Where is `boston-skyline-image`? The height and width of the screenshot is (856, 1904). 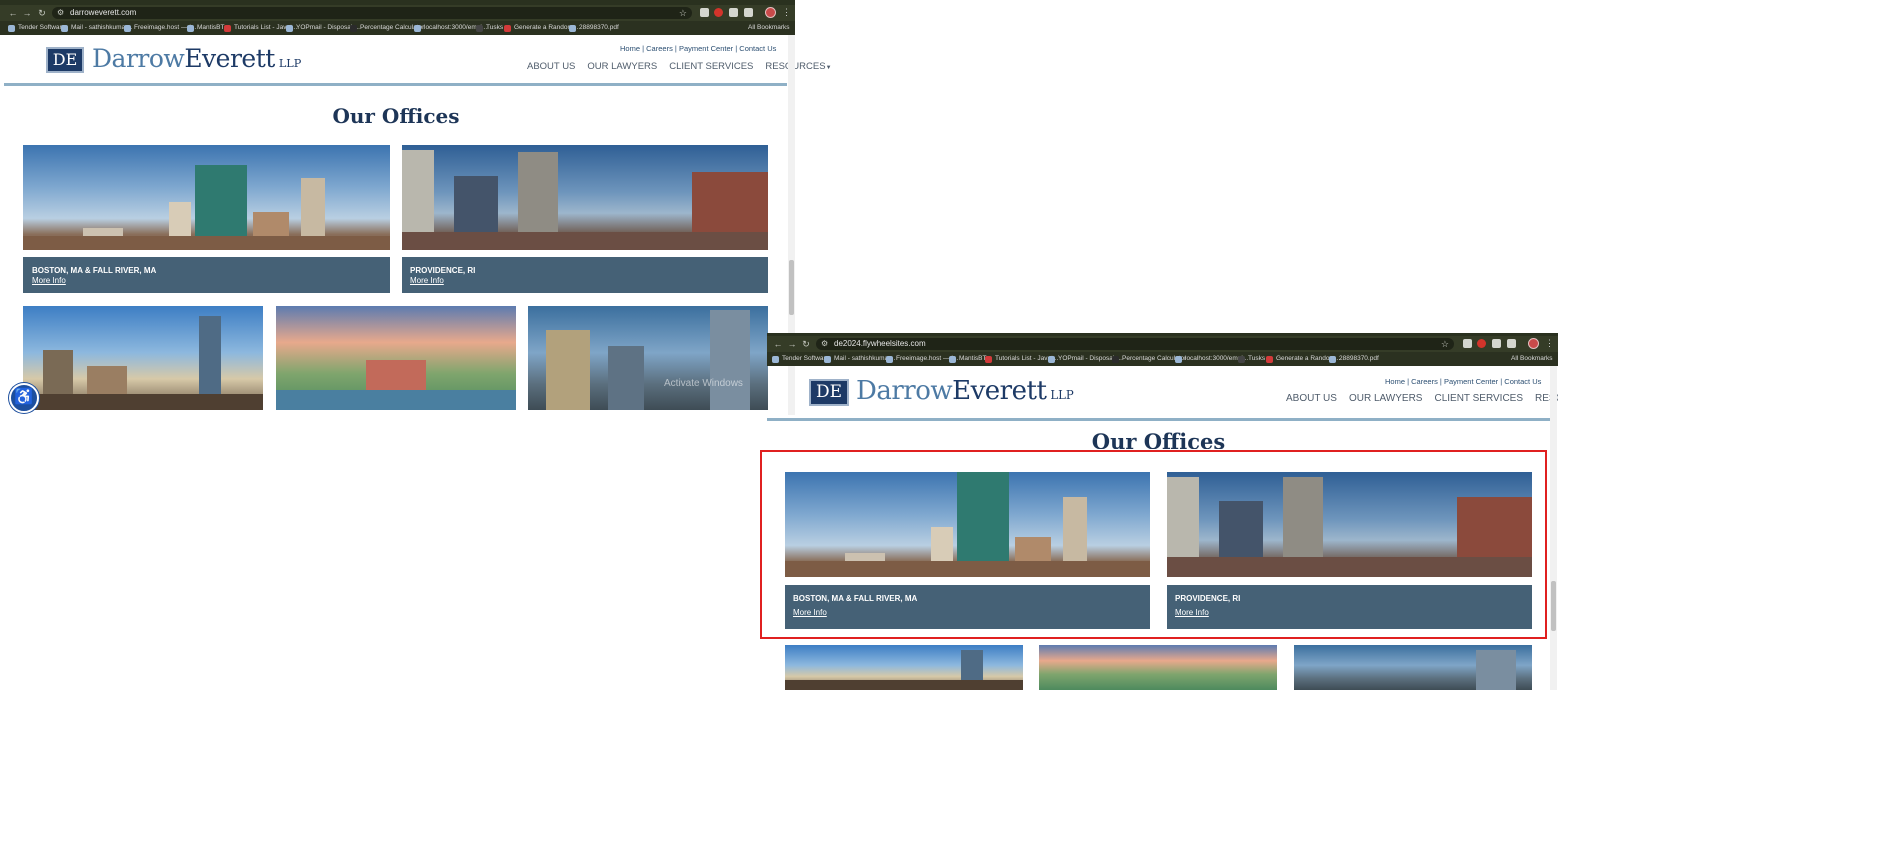
boston-skyline-image is located at coordinates (206, 197).